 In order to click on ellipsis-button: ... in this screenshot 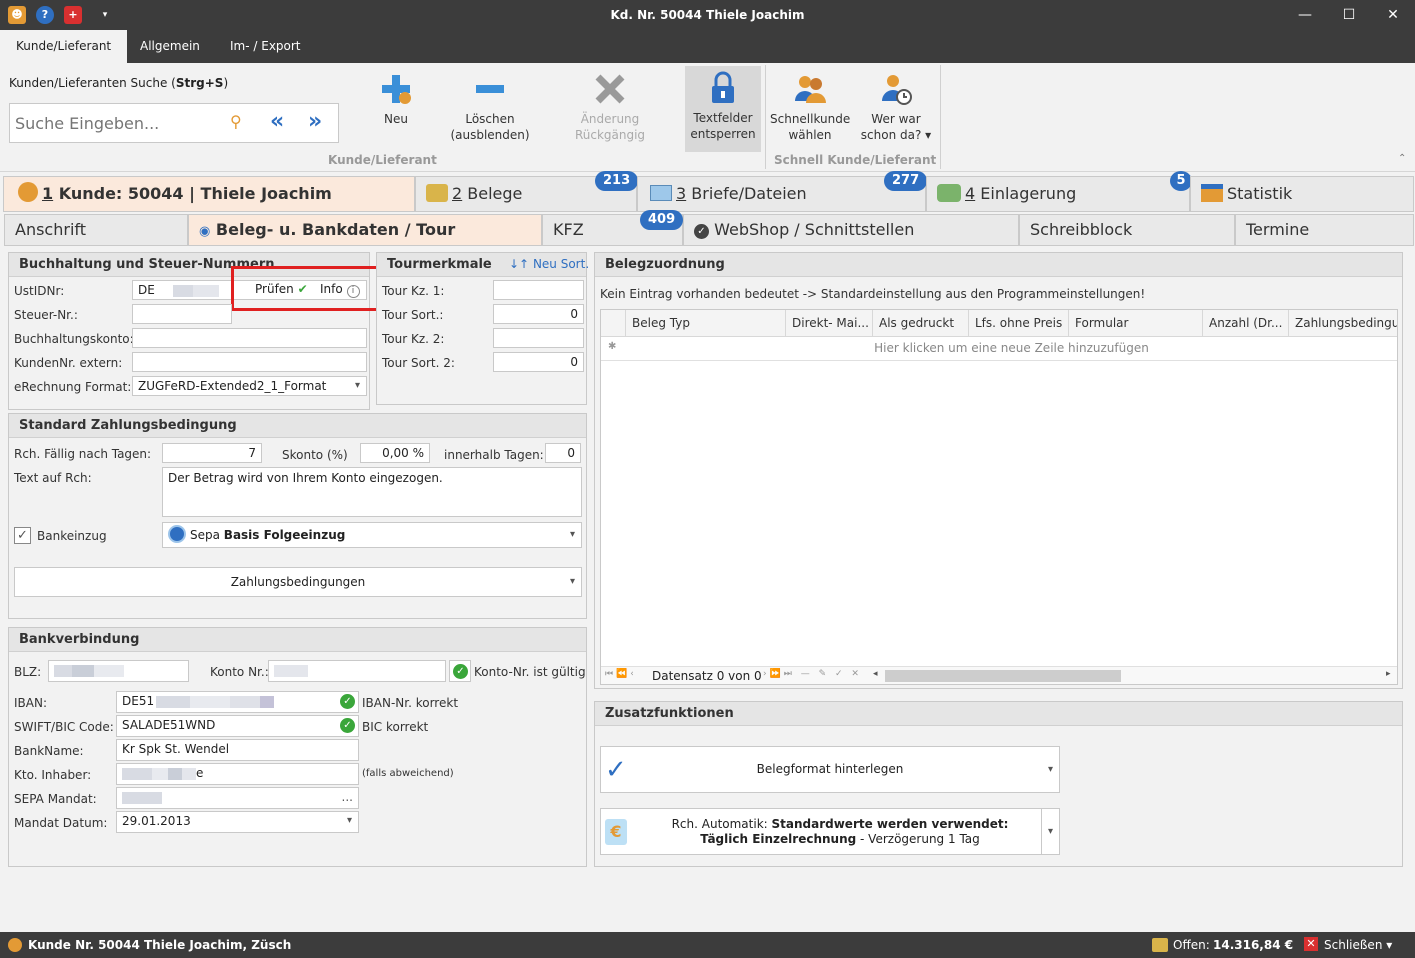, I will do `click(347, 797)`.